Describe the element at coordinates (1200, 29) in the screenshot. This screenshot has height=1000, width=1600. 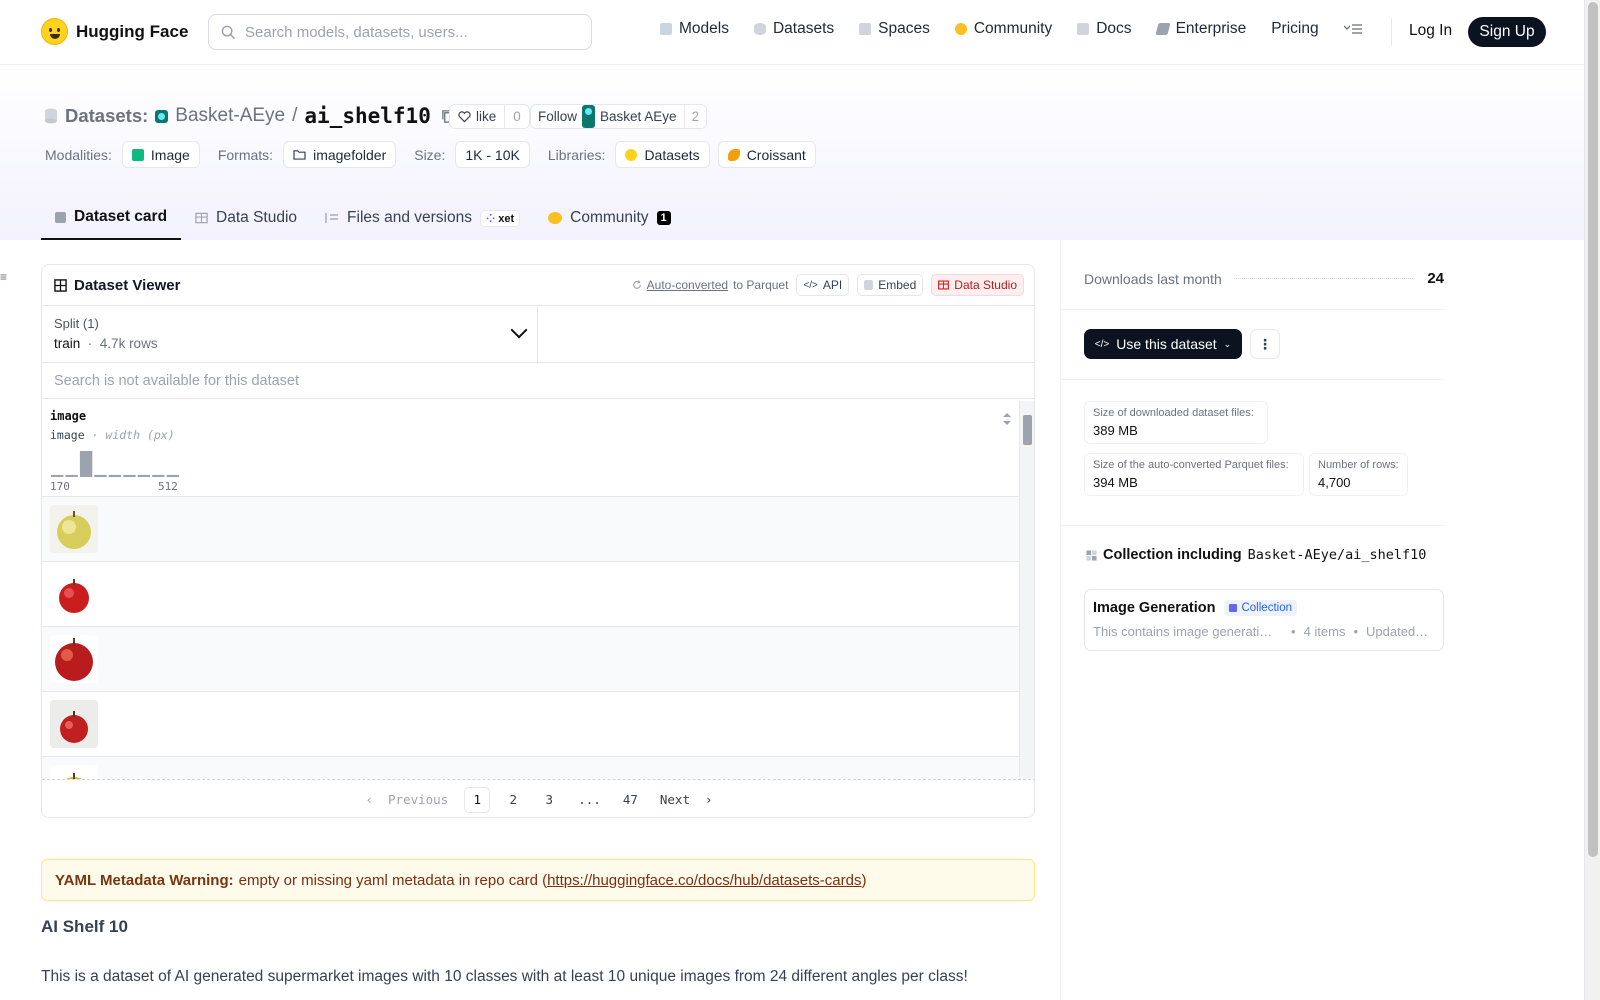
I see `nav-enterprise: Enterprise` at that location.